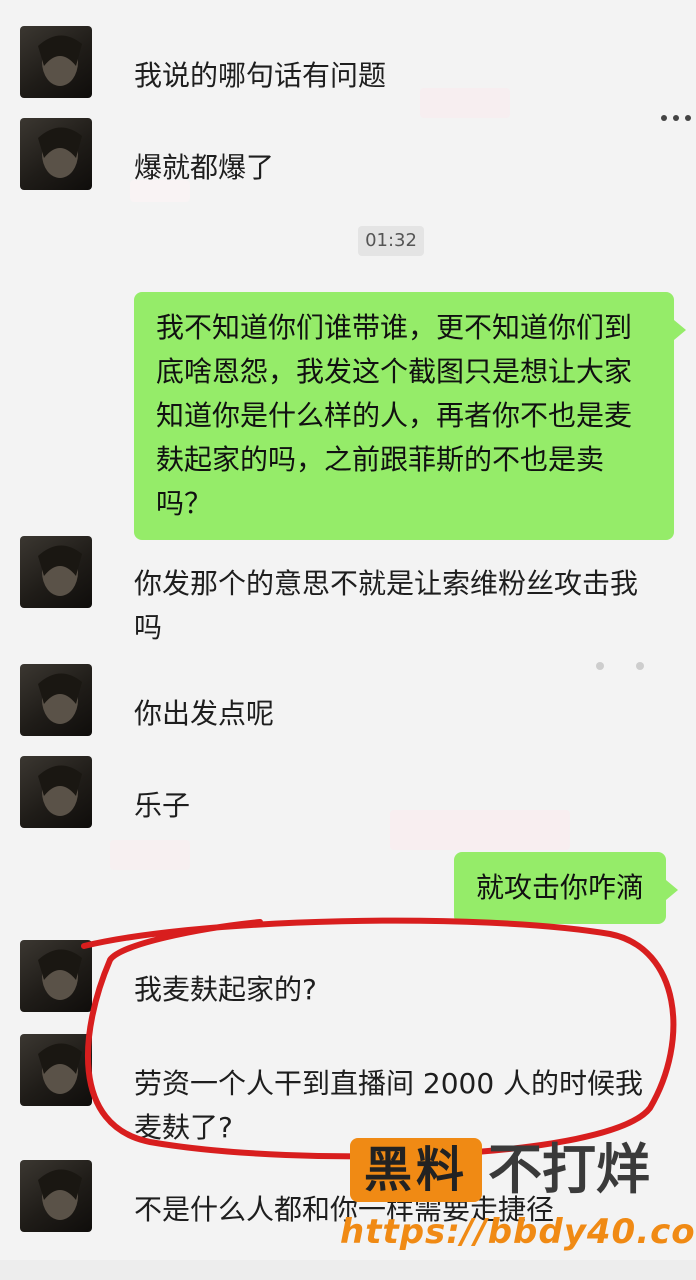  I want to click on message-text: 爆就都爆了, so click(204, 167).